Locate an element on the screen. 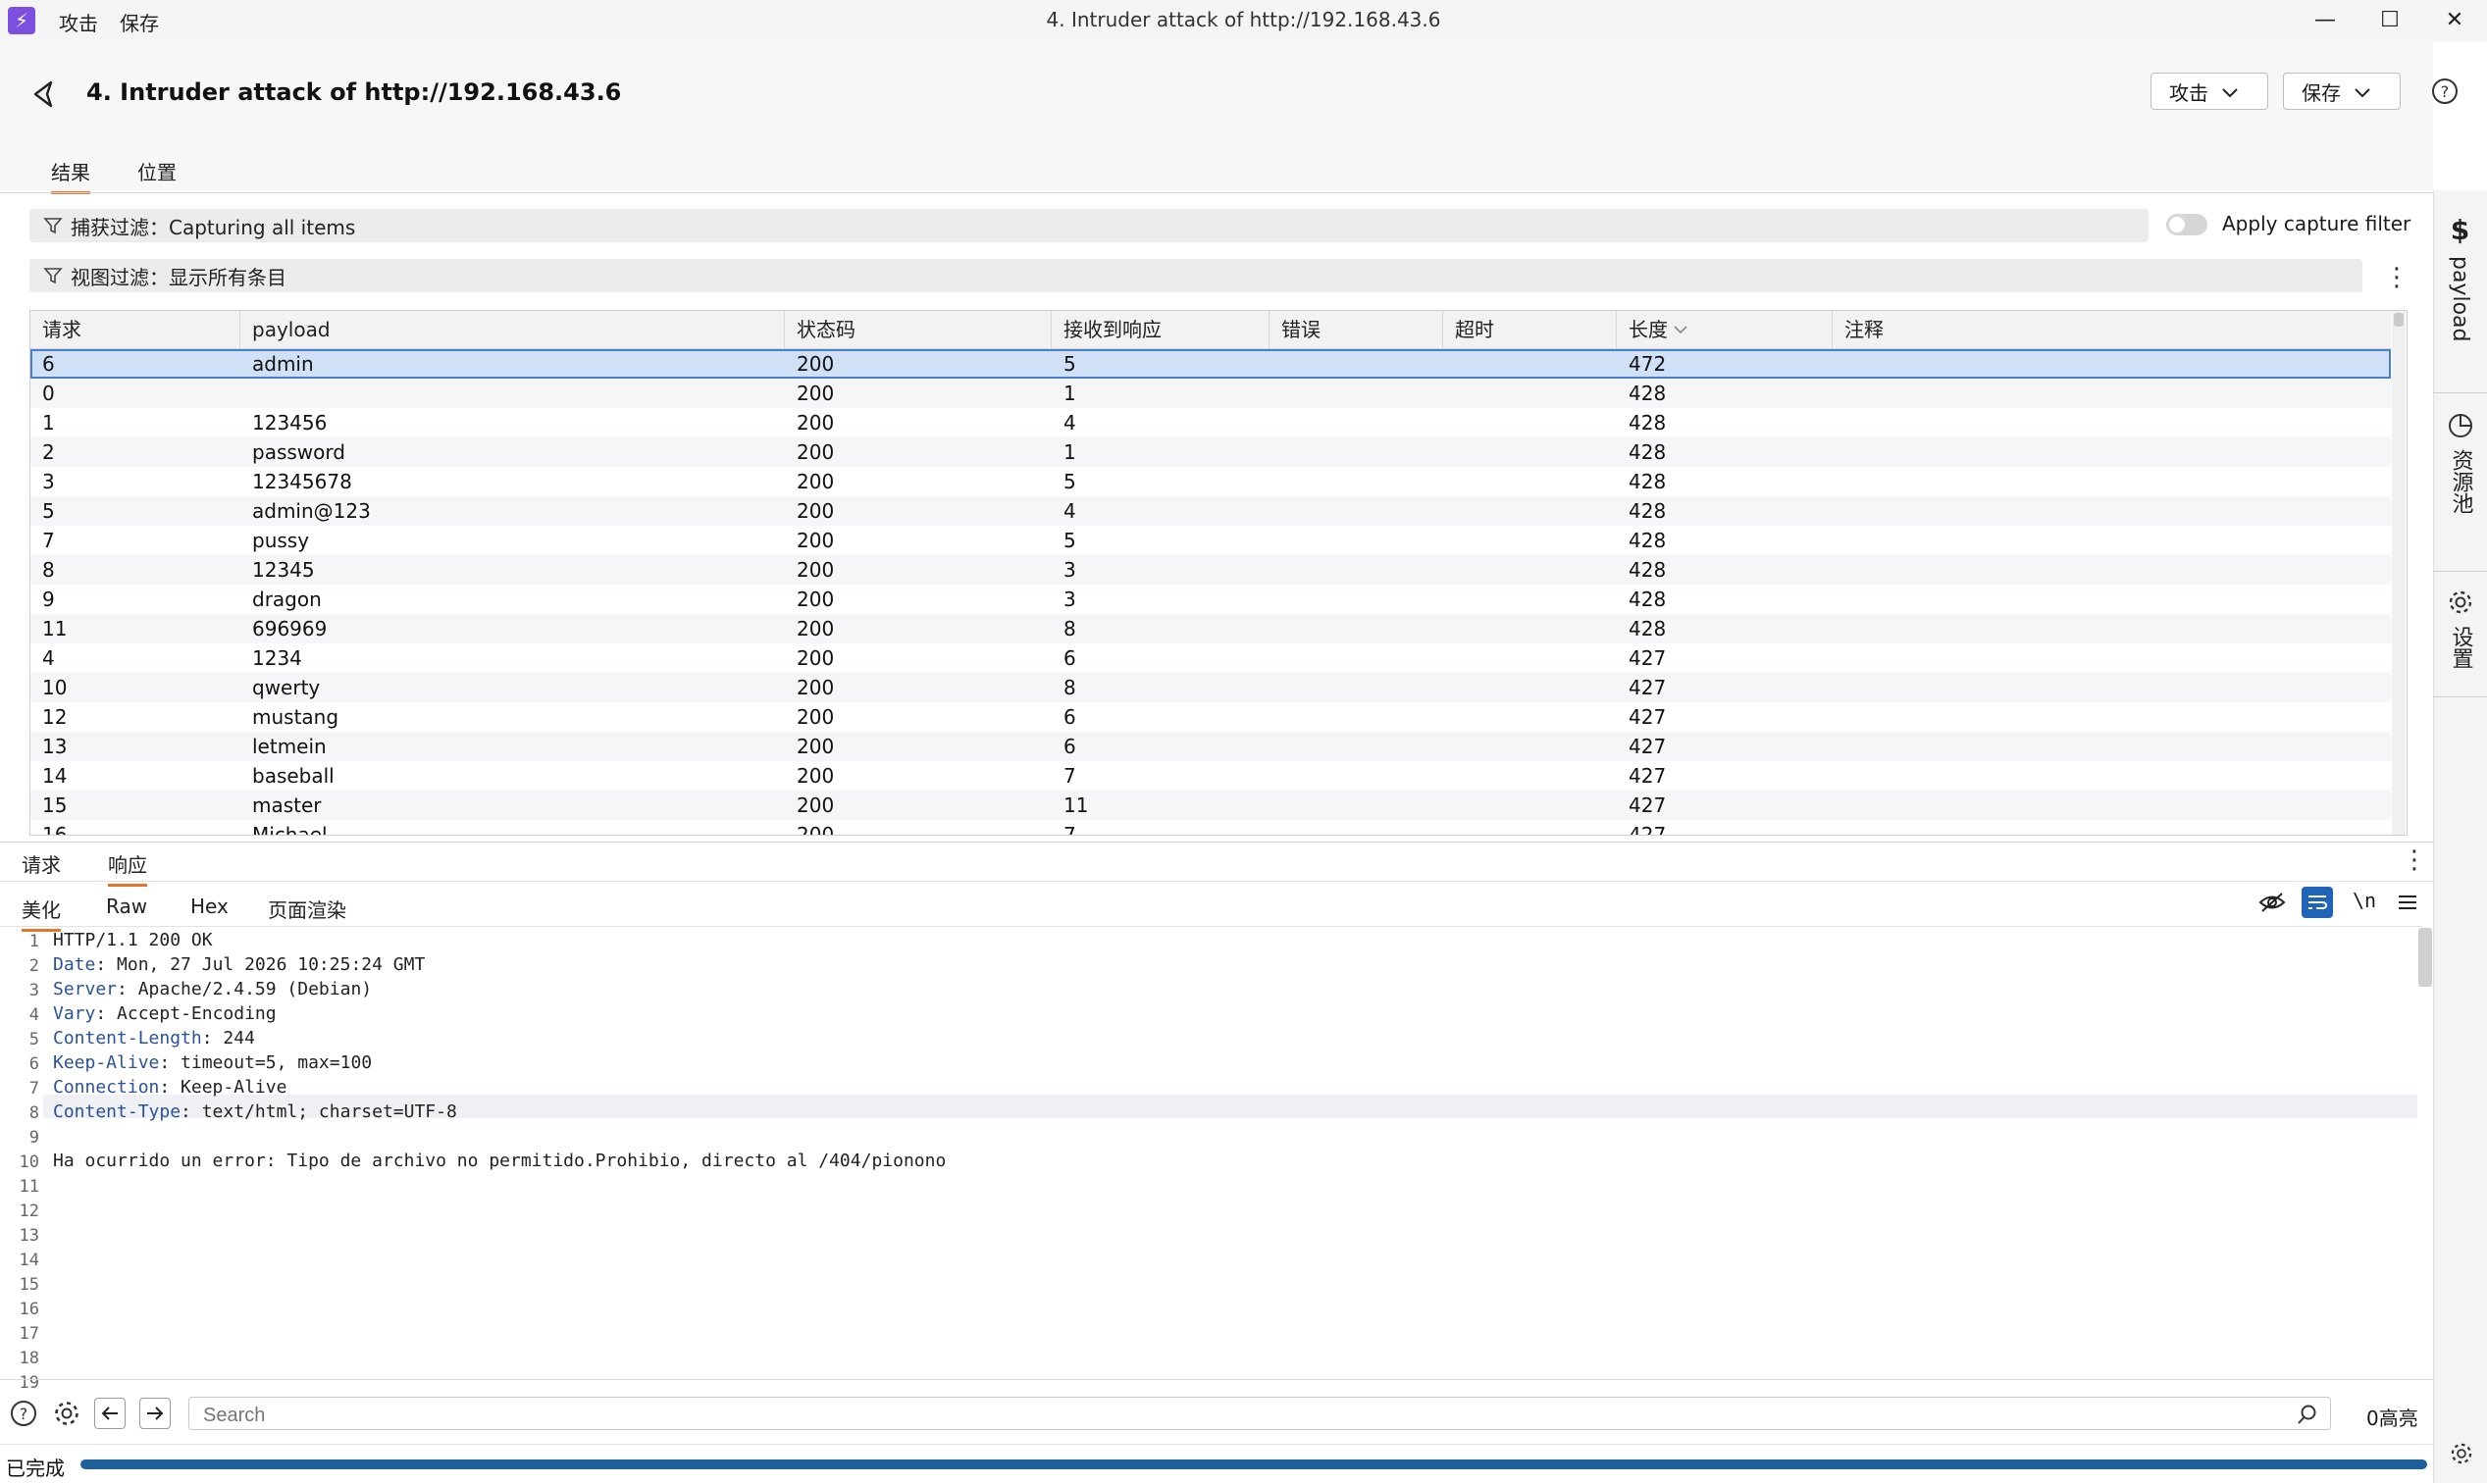 This screenshot has width=2487, height=1484. table-row: 5 admin@123 200 4 428 is located at coordinates (1210, 511).